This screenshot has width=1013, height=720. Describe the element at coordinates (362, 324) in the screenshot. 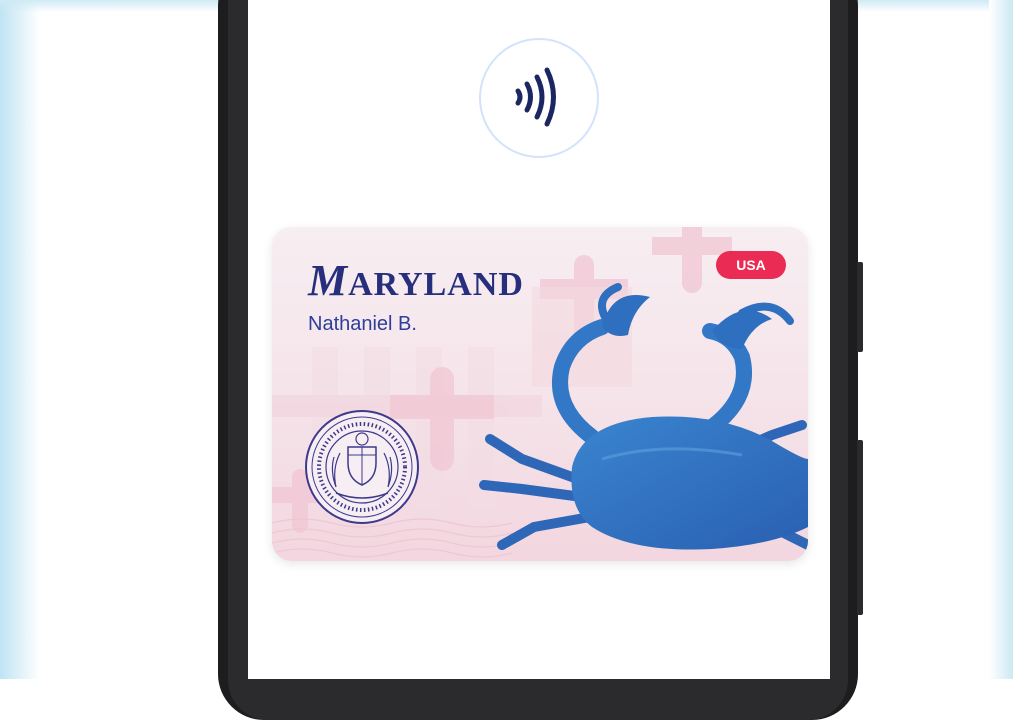

I see `card-holder-name: Nathaniel B.` at that location.